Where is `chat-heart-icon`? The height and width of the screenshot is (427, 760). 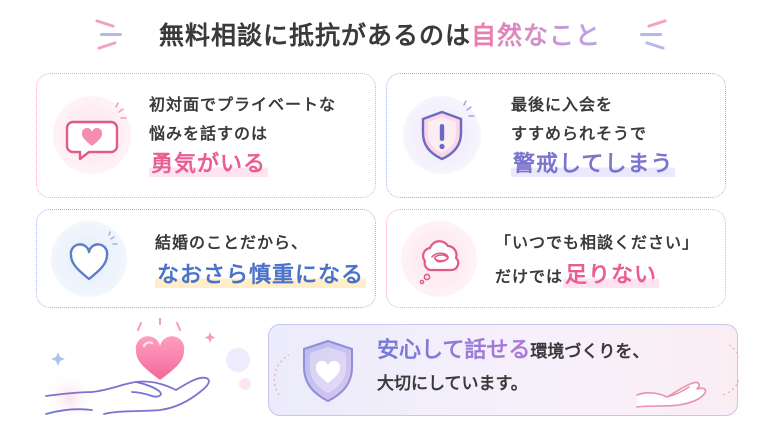
chat-heart-icon is located at coordinates (92, 135).